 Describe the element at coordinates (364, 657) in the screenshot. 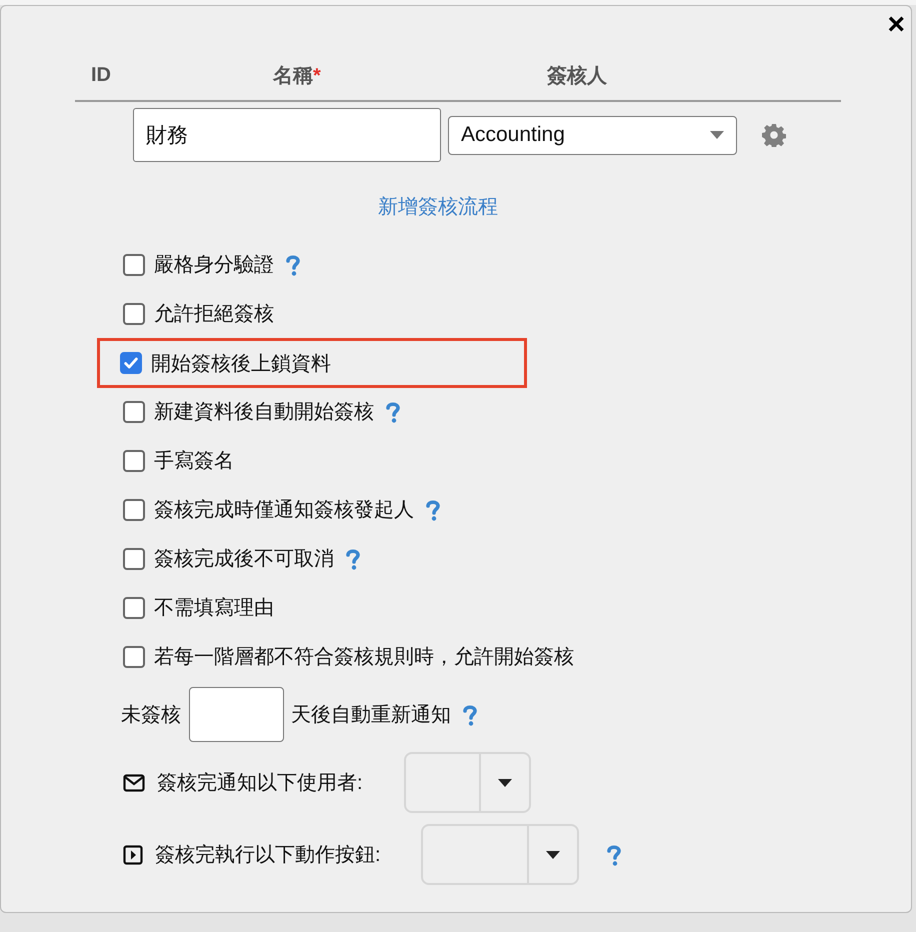

I see `option-label: 若每一階層都不符合簽核規則時，允許開始簽核` at that location.